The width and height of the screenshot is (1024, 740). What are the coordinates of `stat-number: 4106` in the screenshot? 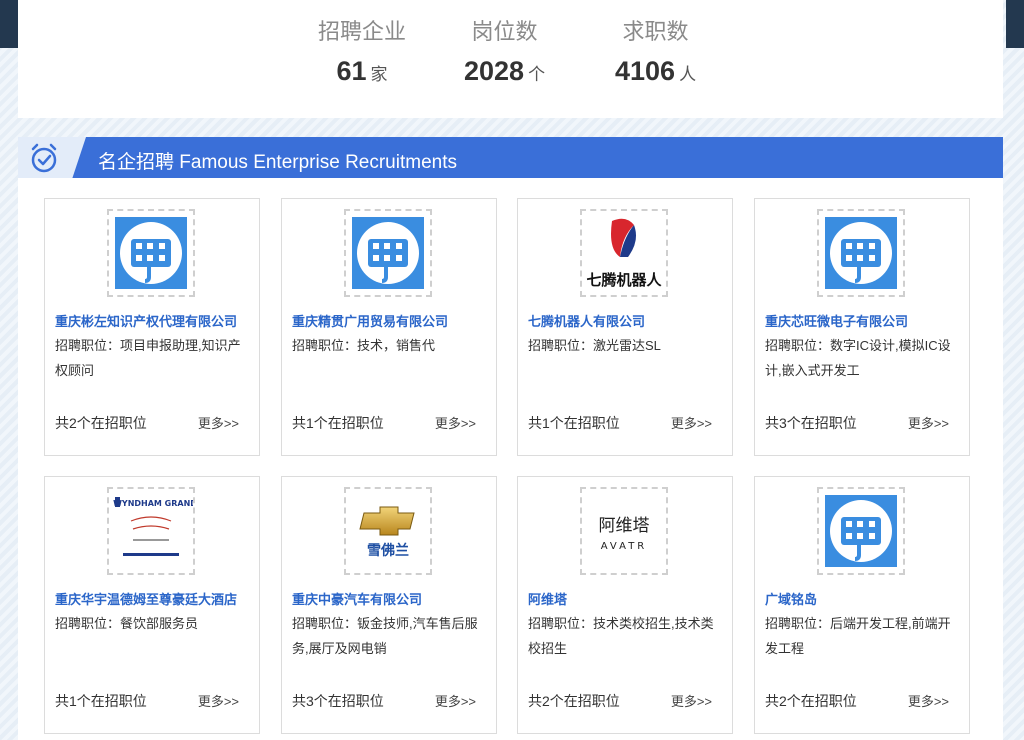 It's located at (645, 71).